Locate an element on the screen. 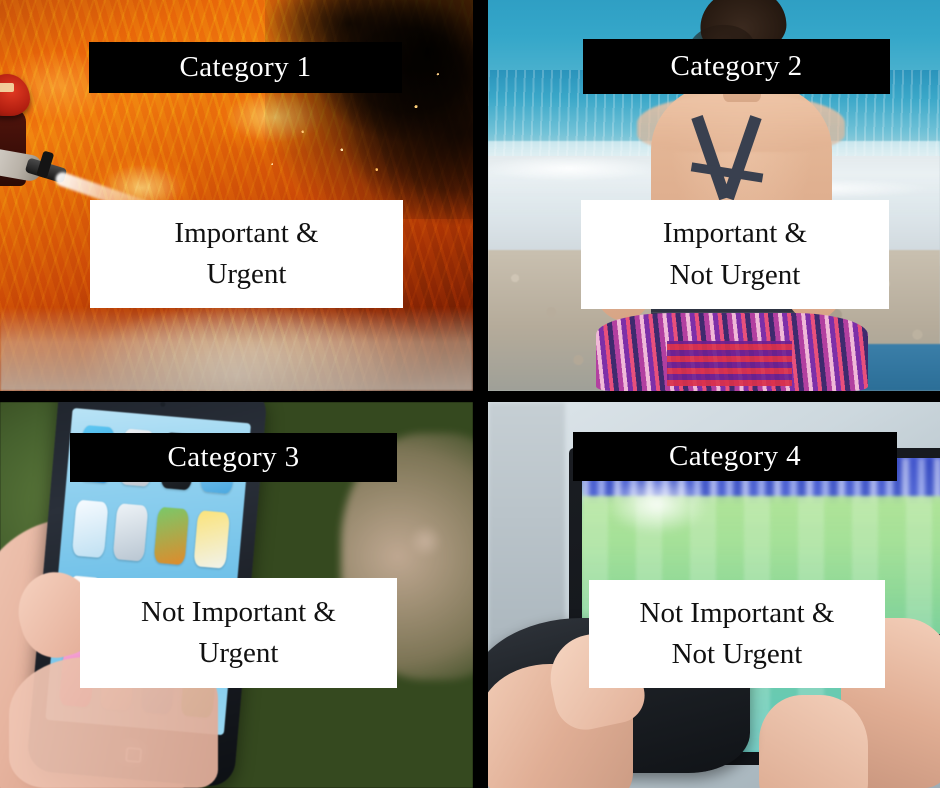  label-plate-1: Important & Urgent is located at coordinates (246, 254).